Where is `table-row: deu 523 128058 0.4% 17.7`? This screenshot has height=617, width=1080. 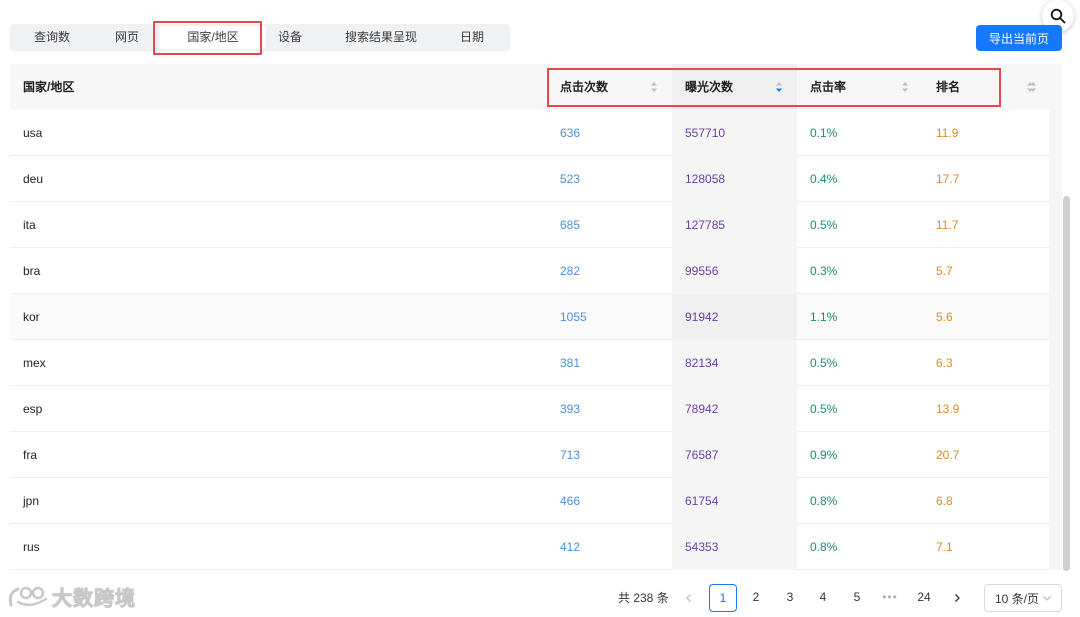 table-row: deu 523 128058 0.4% 17.7 is located at coordinates (536, 178).